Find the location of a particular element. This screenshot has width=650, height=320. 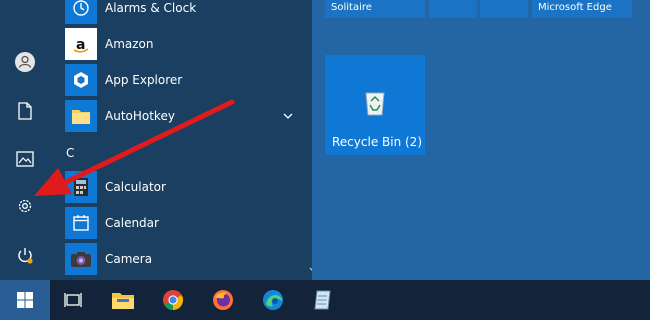

solitaire-tile: Solitaire is located at coordinates (375, 9).